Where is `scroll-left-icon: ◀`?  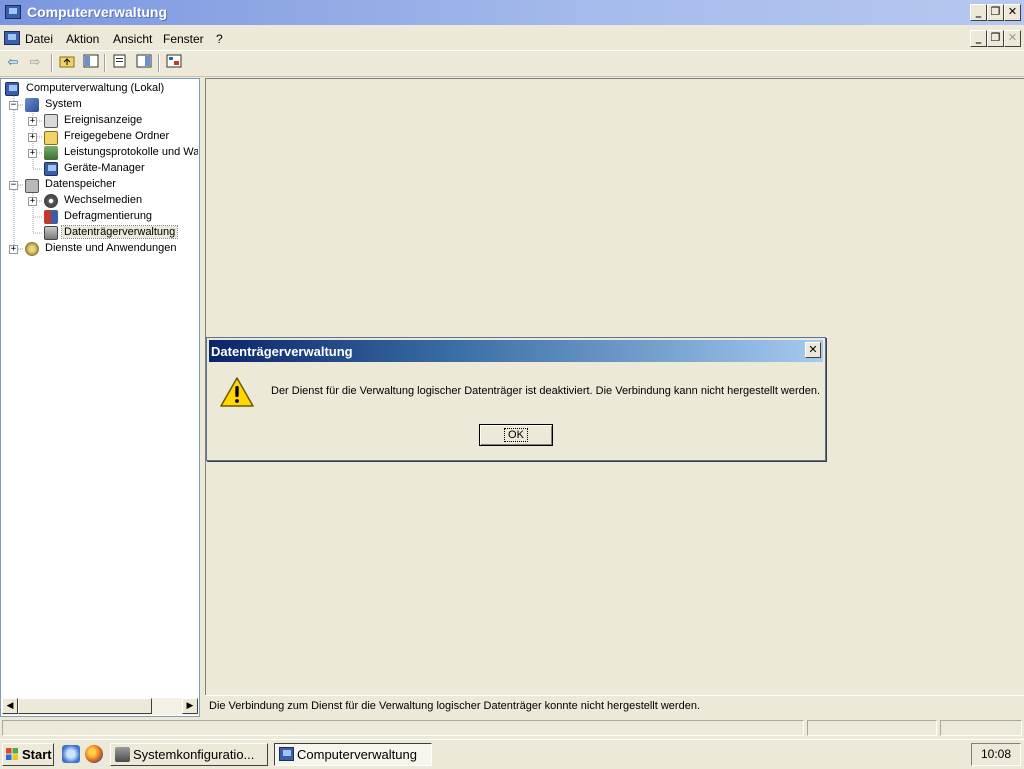
scroll-left-icon: ◀ is located at coordinates (10, 706).